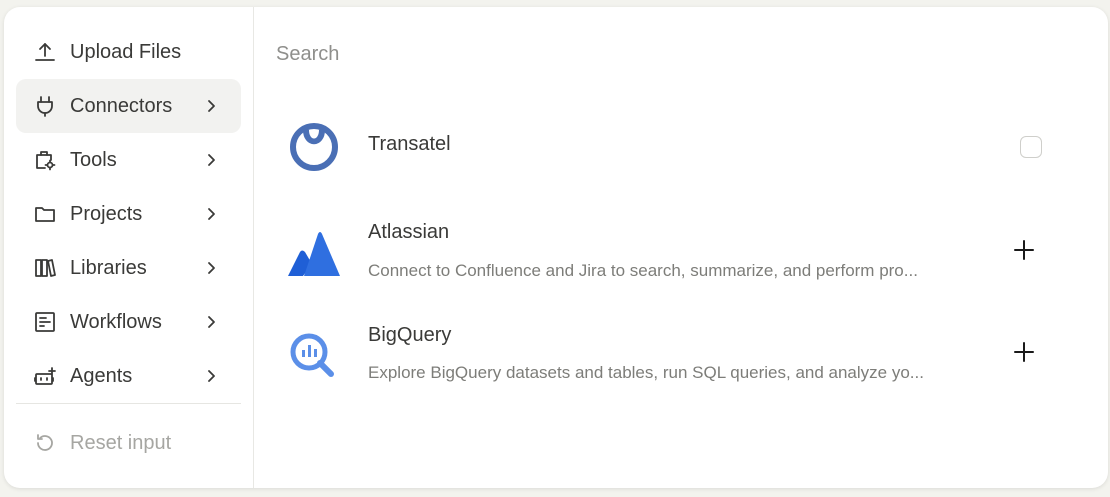 This screenshot has height=497, width=1110. I want to click on menu-item-label: Upload Files, so click(126, 52).